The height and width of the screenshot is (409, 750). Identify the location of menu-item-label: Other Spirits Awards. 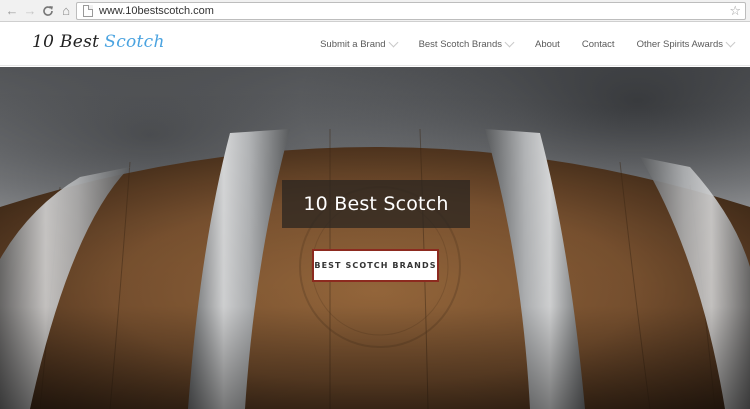
(679, 44).